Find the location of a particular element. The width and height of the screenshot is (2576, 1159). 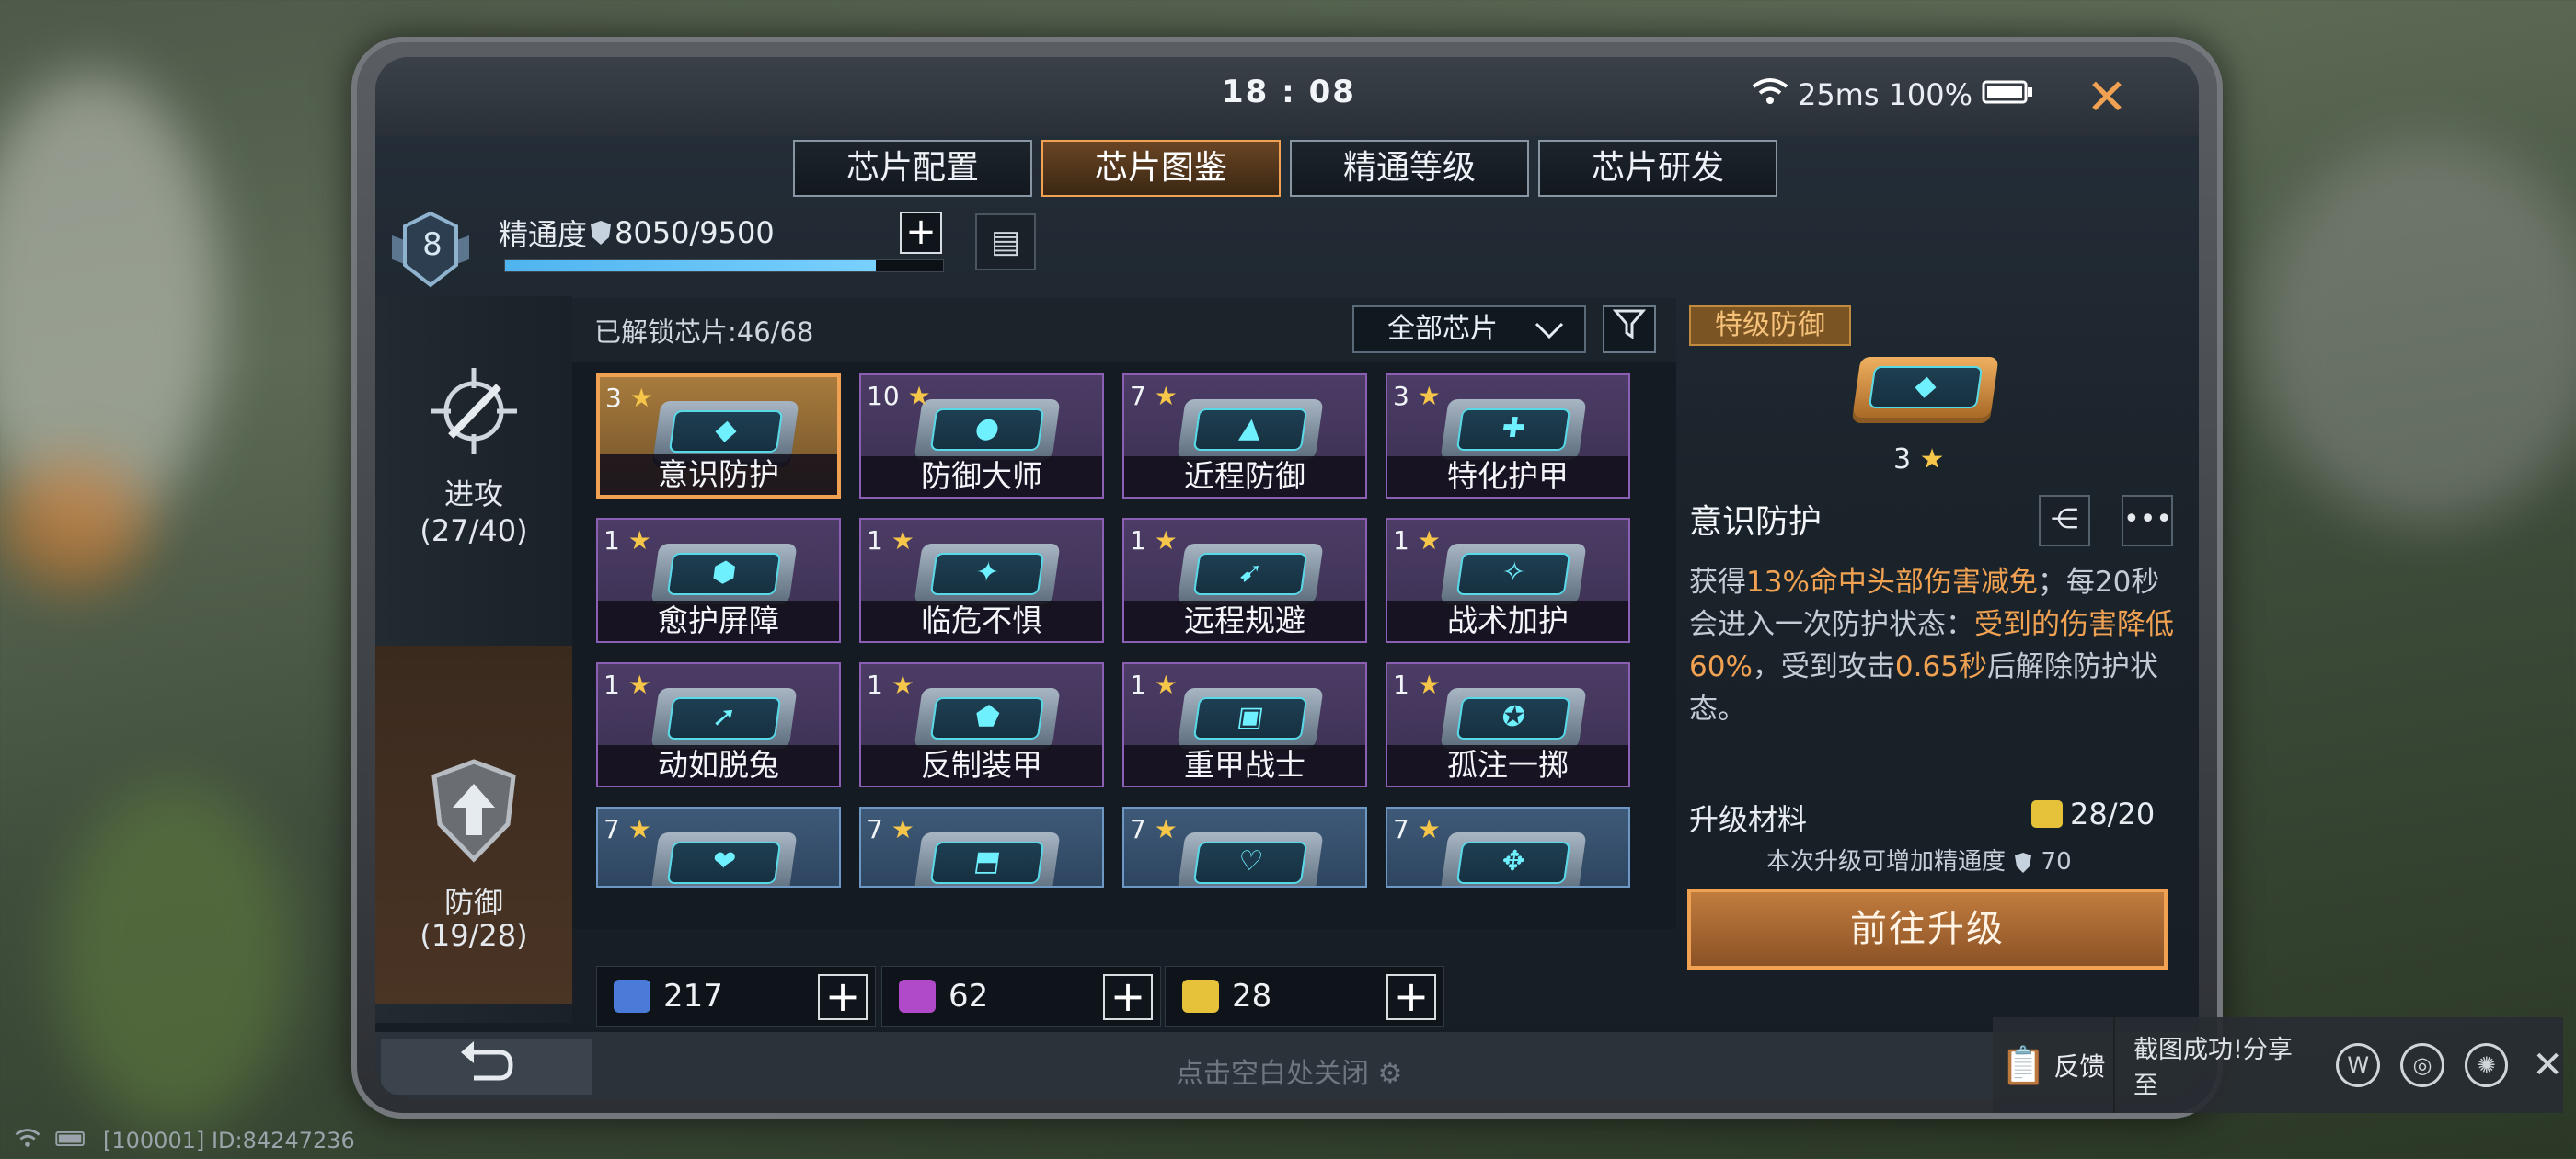

chip-icon: ✥ is located at coordinates (1513, 859).